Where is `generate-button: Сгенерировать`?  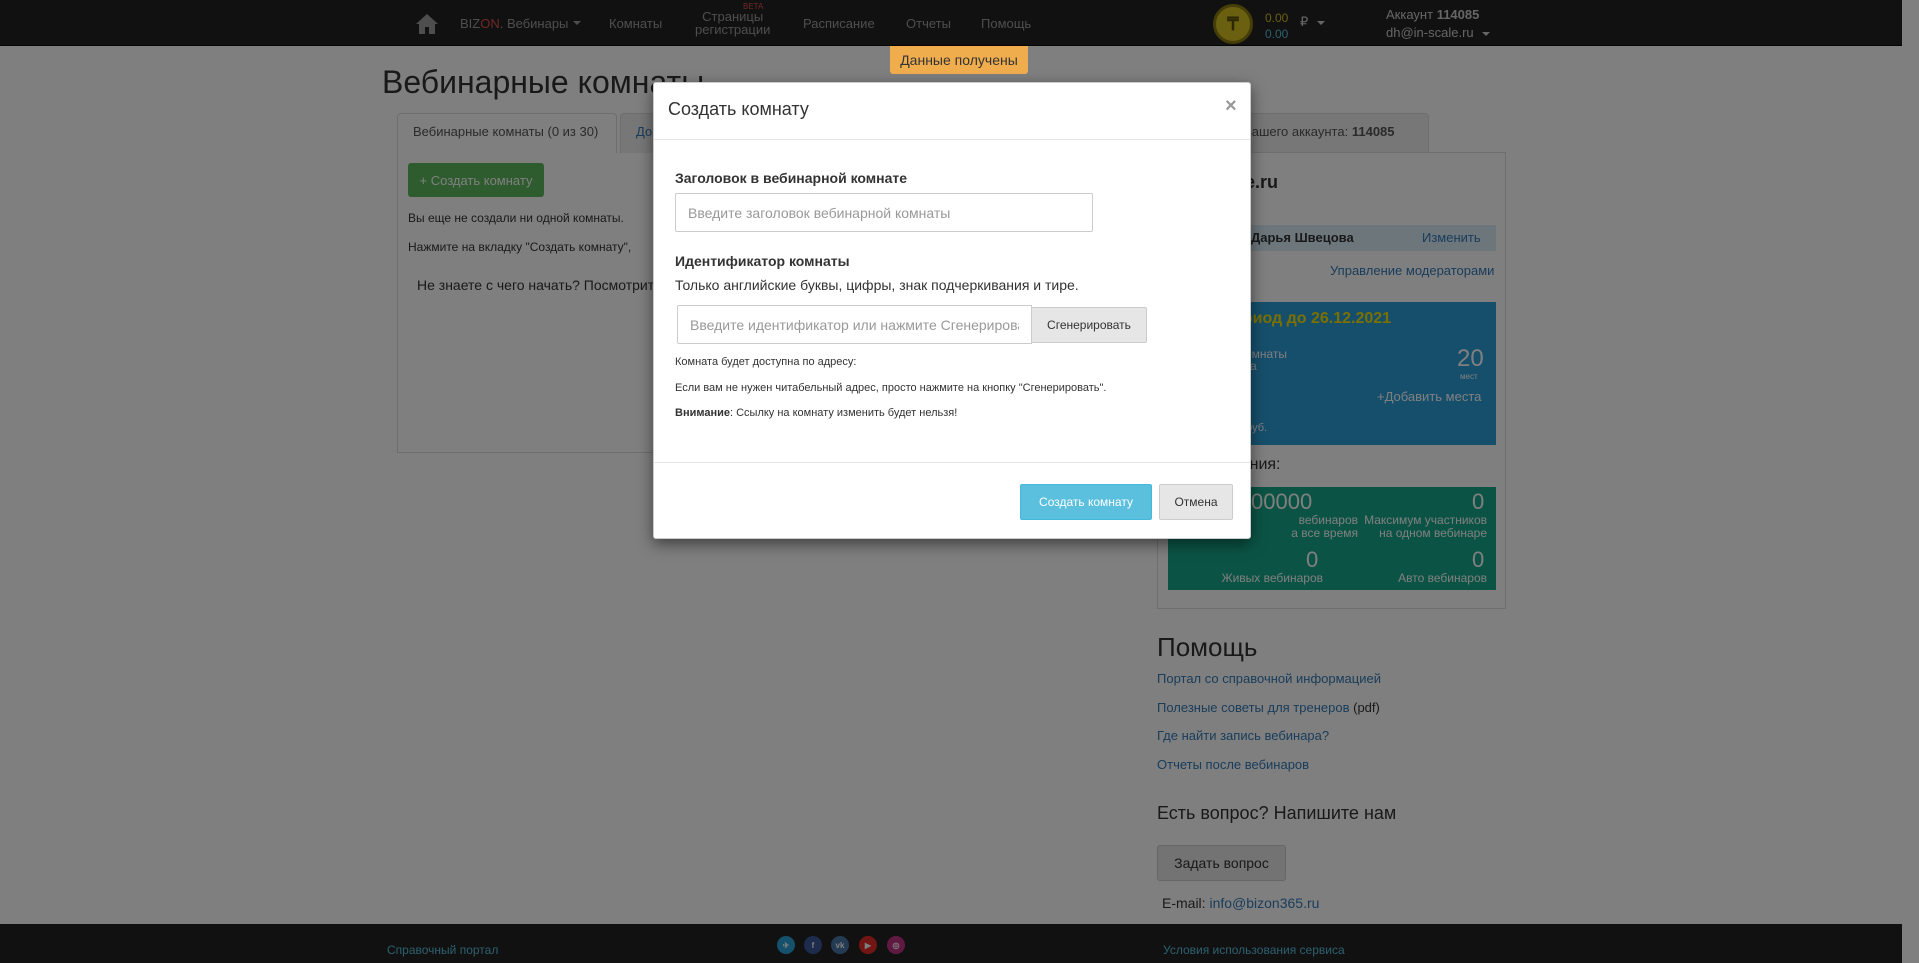
generate-button: Сгенерировать is located at coordinates (1089, 325).